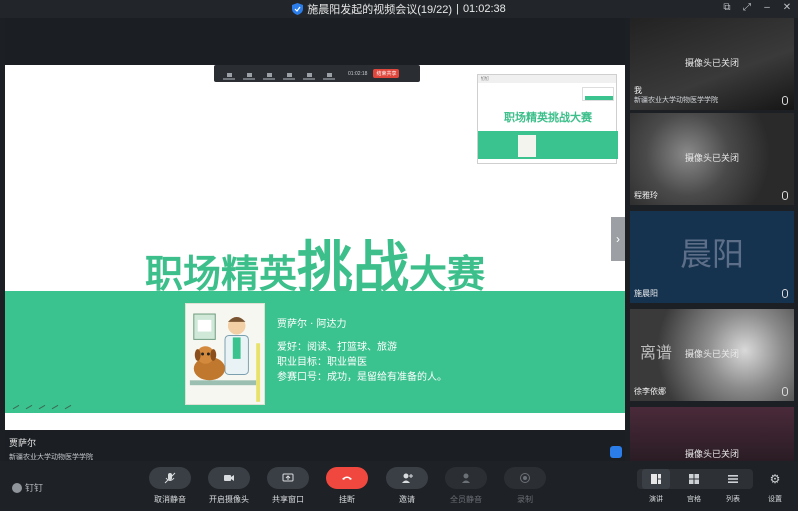 Image resolution: width=798 pixels, height=511 pixels. What do you see at coordinates (312, 324) in the screenshot?
I see `profile-name: 贾萨尔 · 阿达力` at bounding box center [312, 324].